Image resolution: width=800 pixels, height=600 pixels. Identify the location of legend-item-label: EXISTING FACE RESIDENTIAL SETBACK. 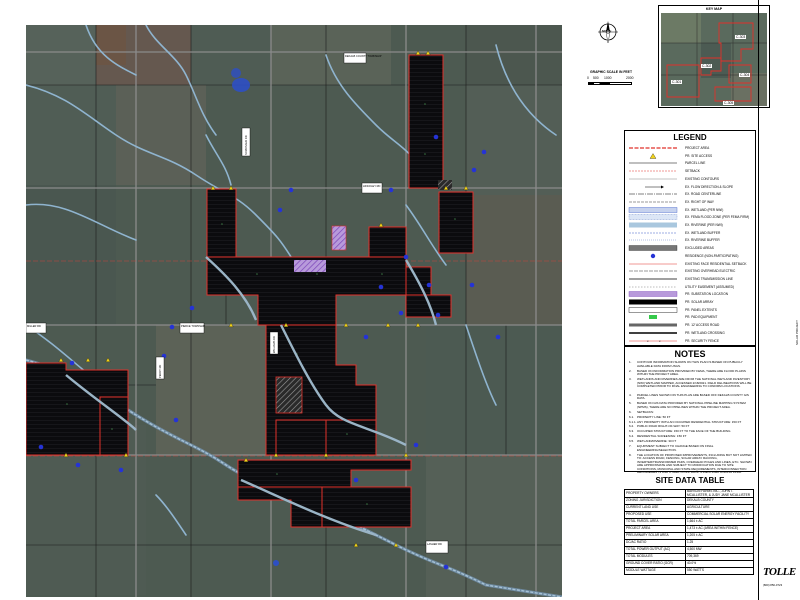
(716, 263).